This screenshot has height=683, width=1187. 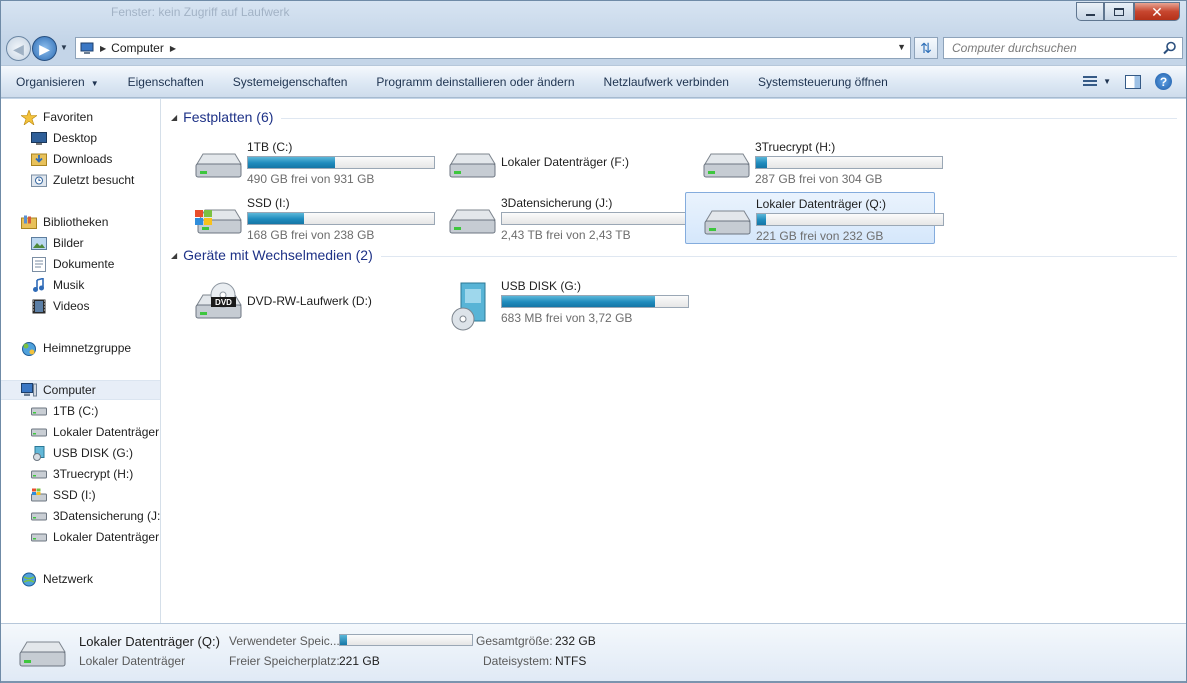 I want to click on details-free-value: 221 GB, so click(x=359, y=661).